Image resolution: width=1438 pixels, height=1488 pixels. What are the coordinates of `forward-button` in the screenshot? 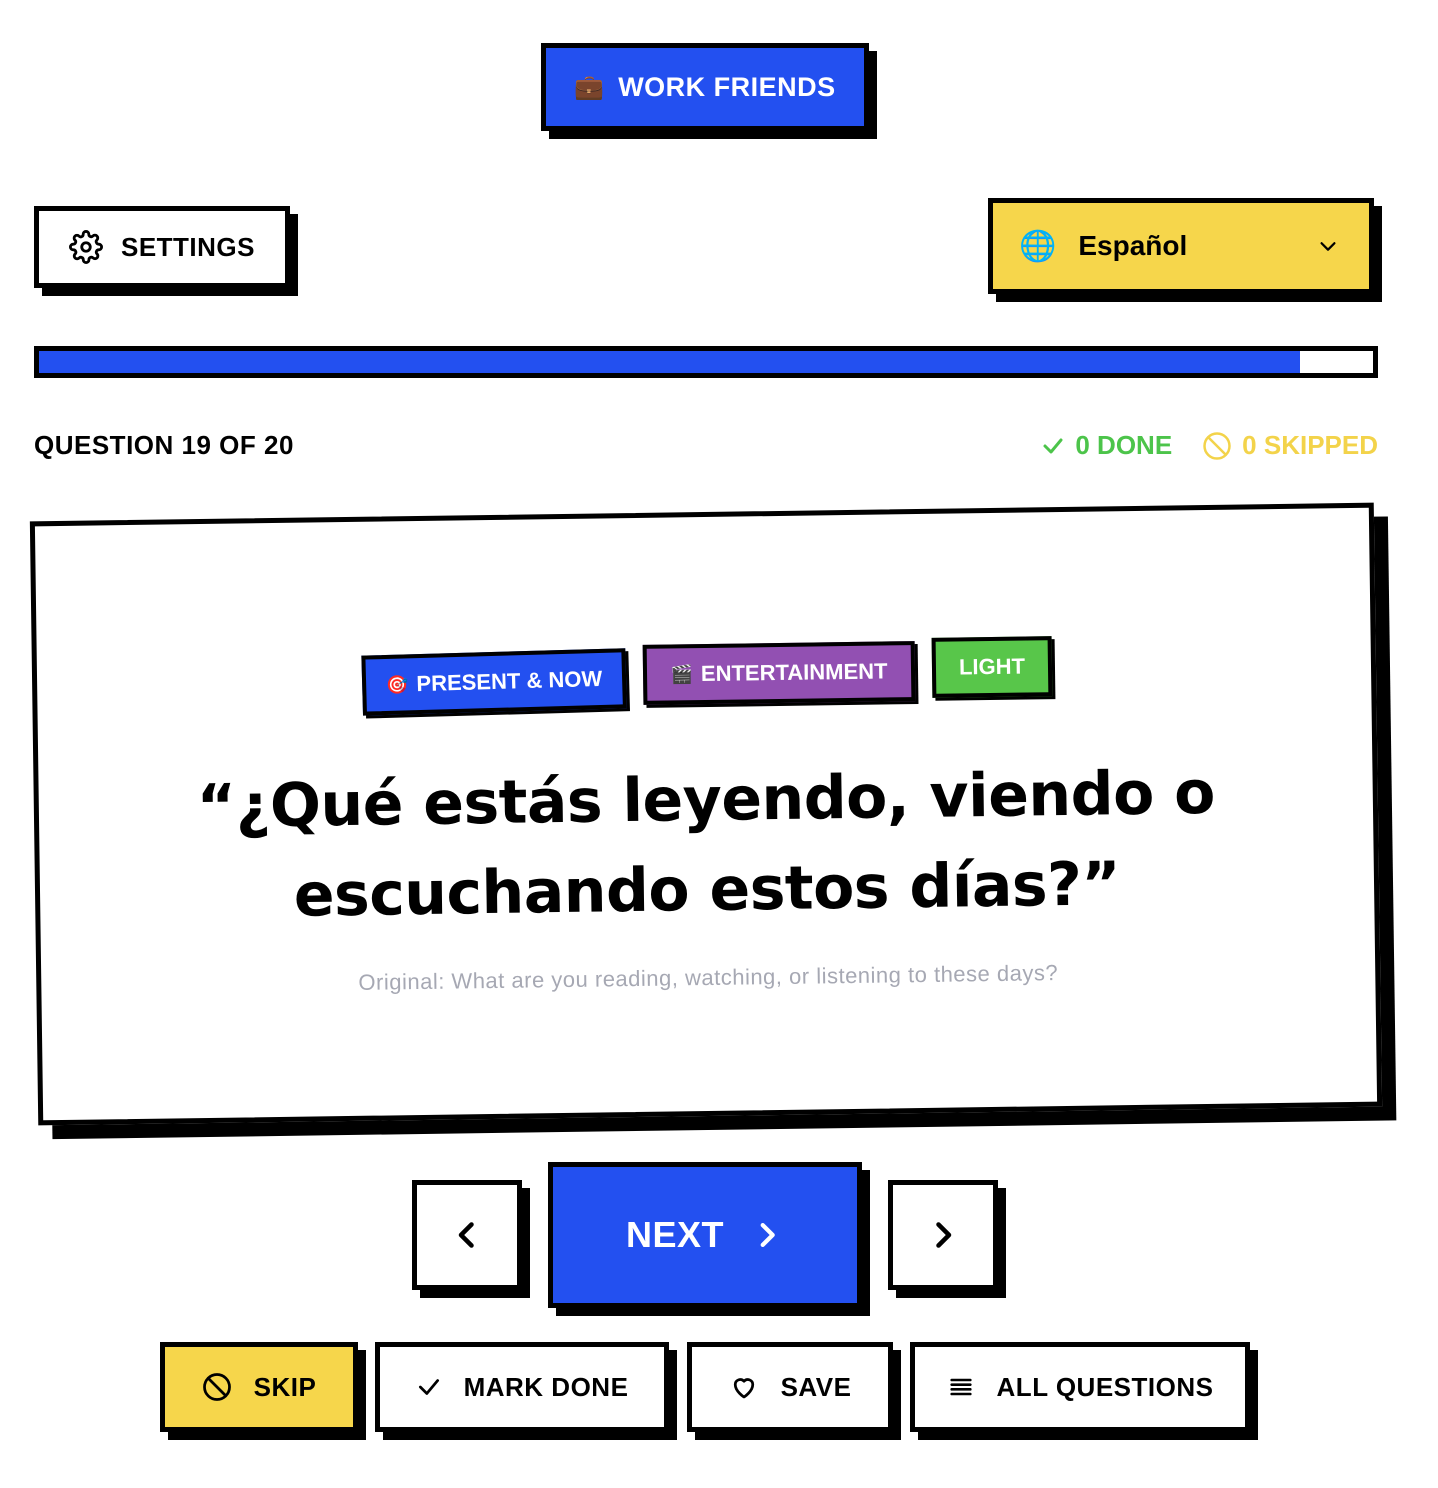 It's located at (943, 1235).